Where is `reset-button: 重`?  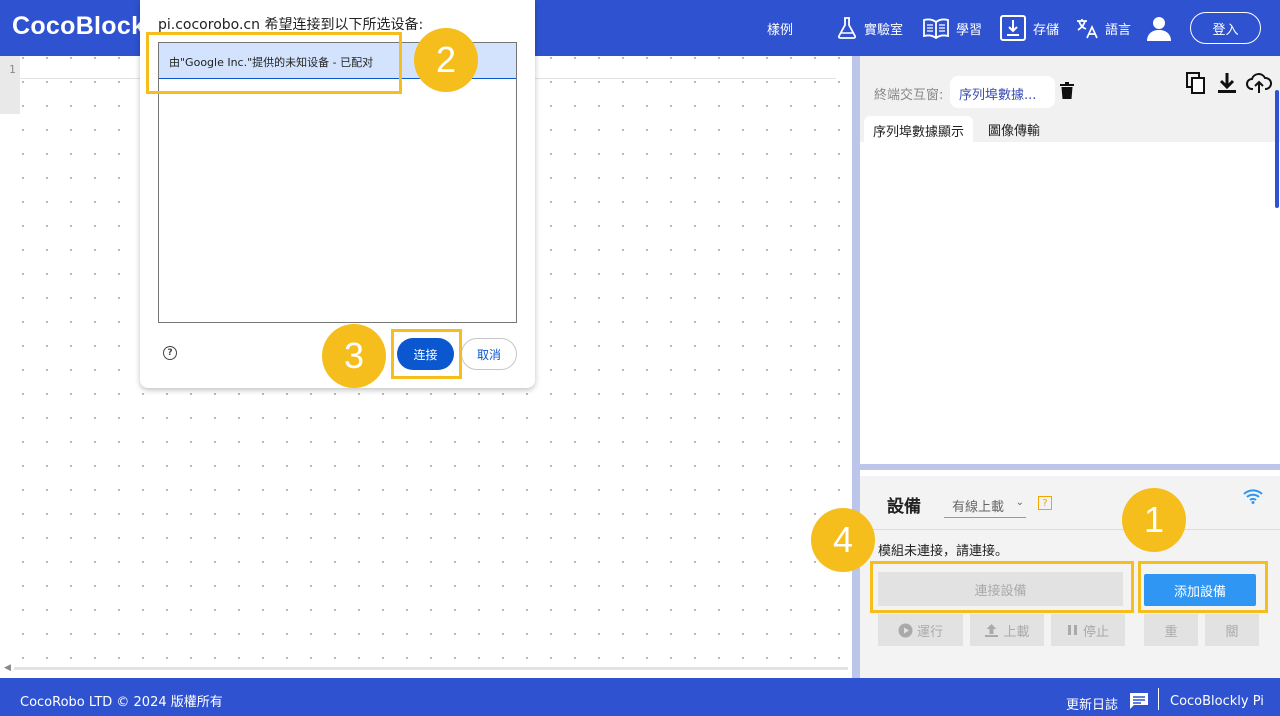 reset-button: 重 is located at coordinates (1171, 630).